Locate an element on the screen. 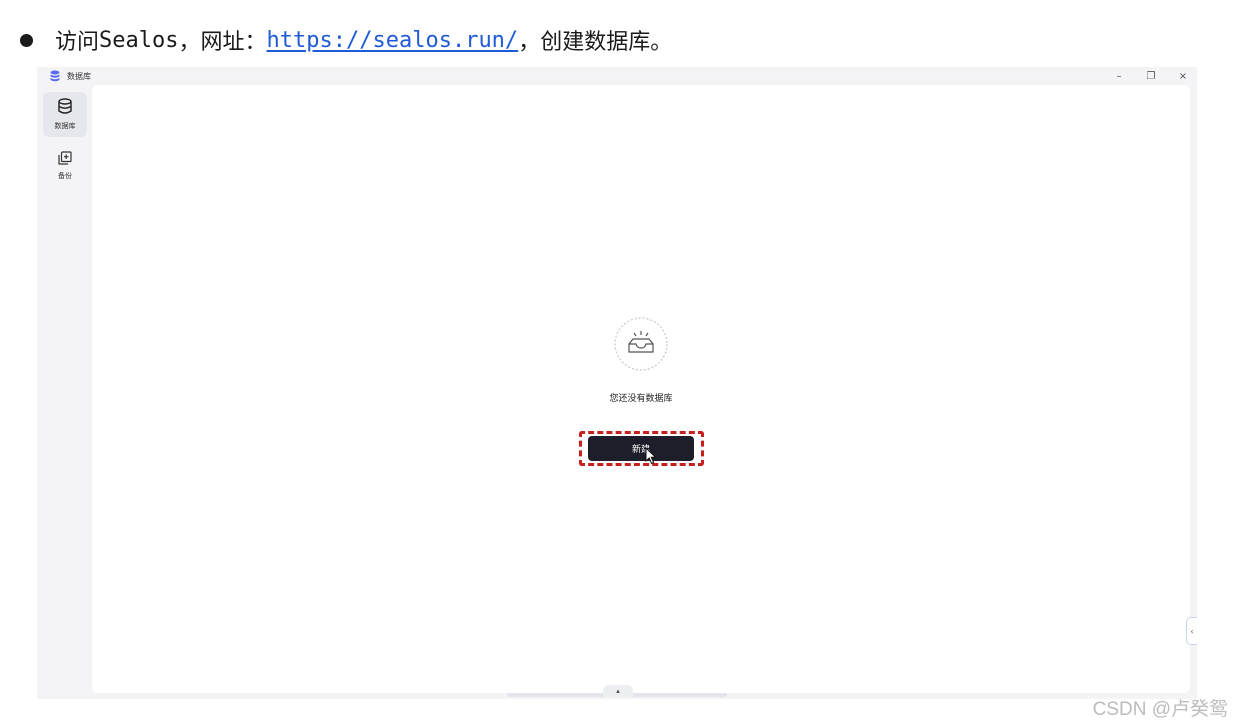  window-controls: – ❐ × is located at coordinates (1151, 76).